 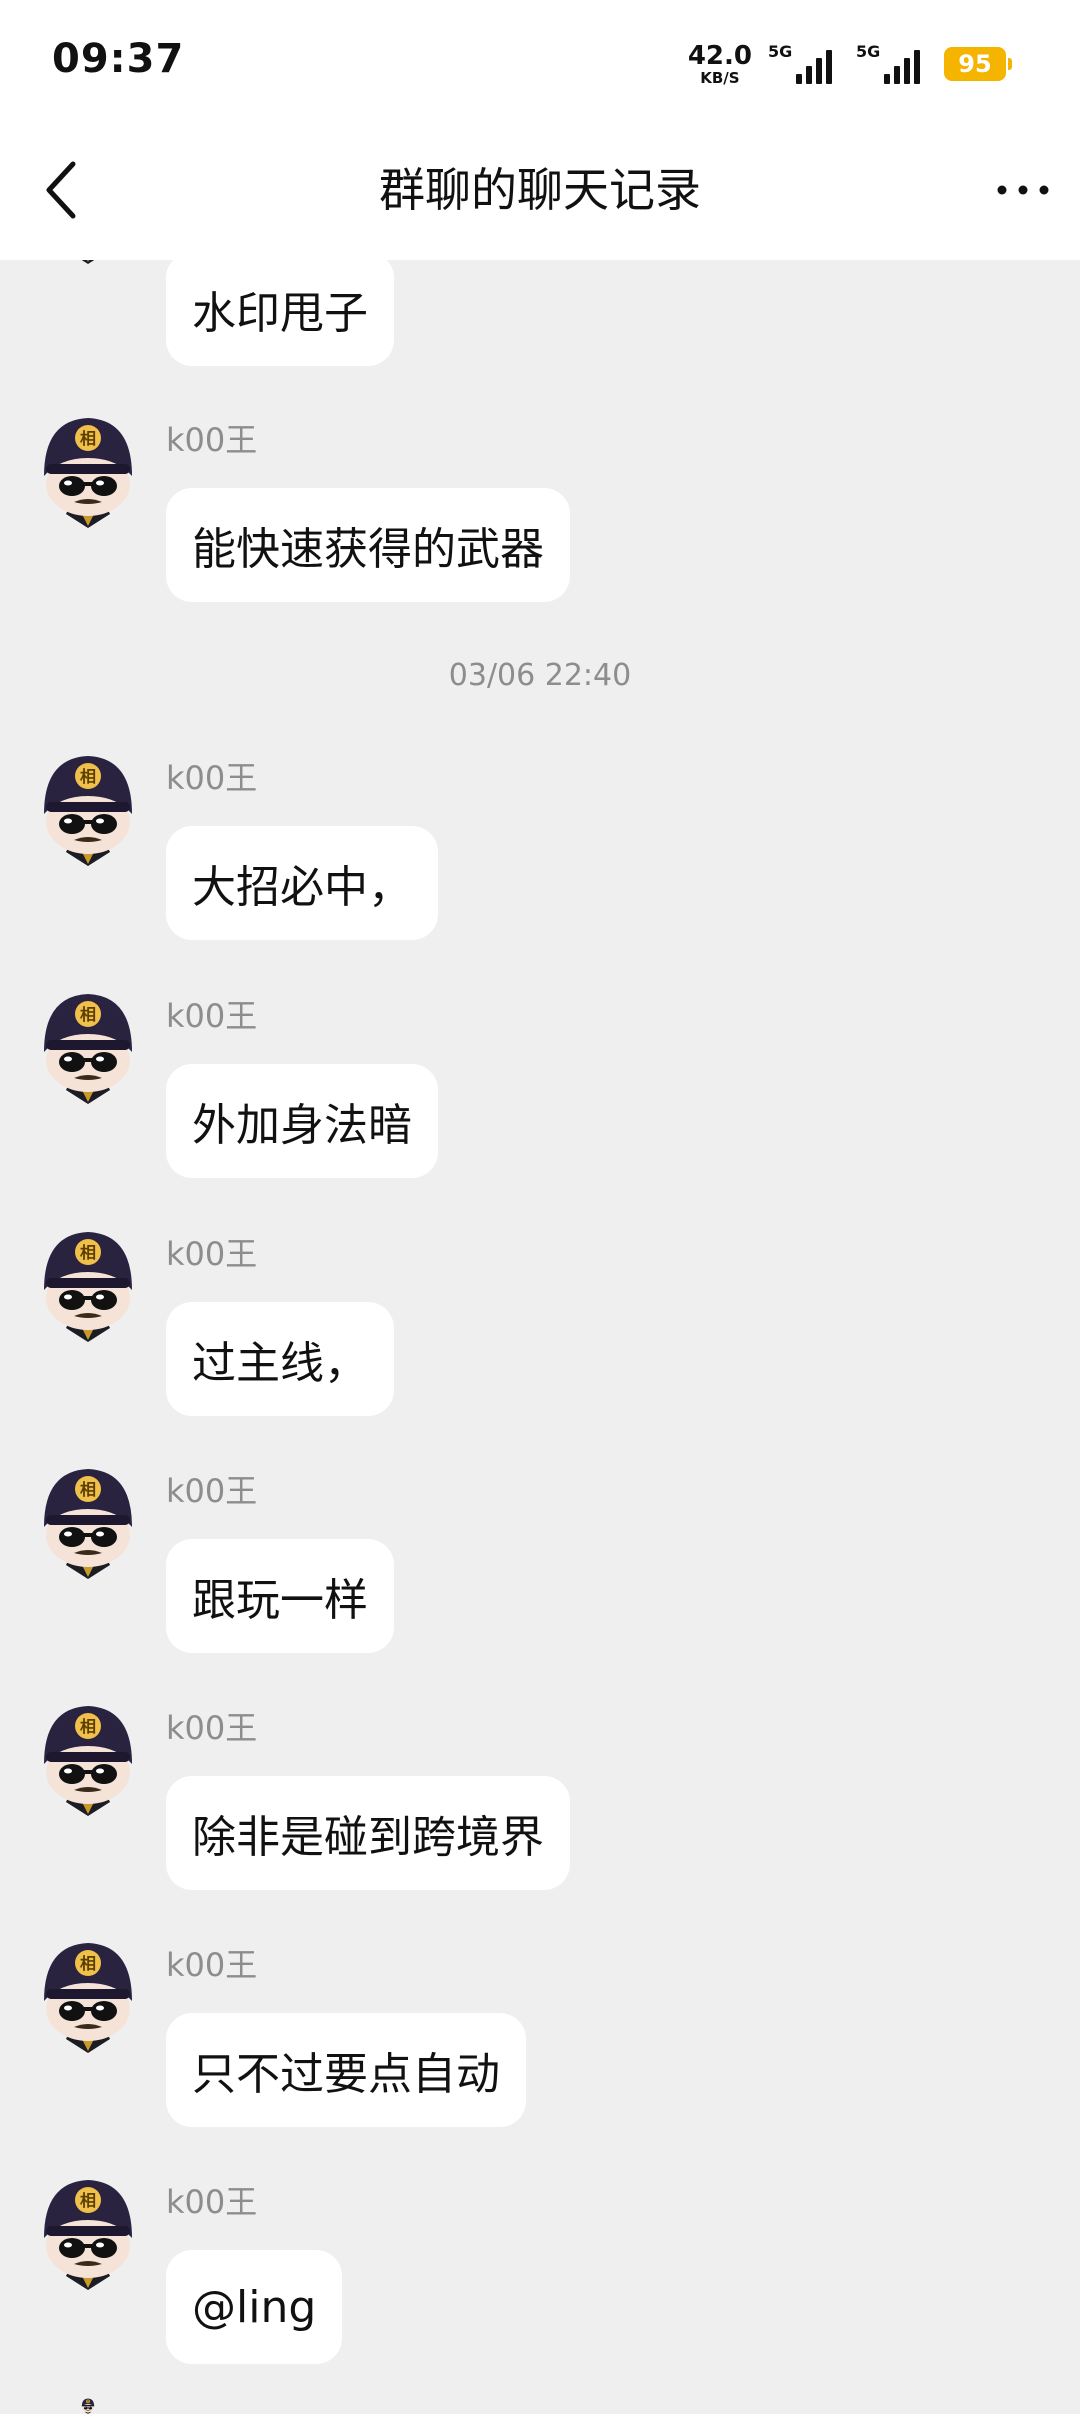 I want to click on back-button, so click(x=60, y=190).